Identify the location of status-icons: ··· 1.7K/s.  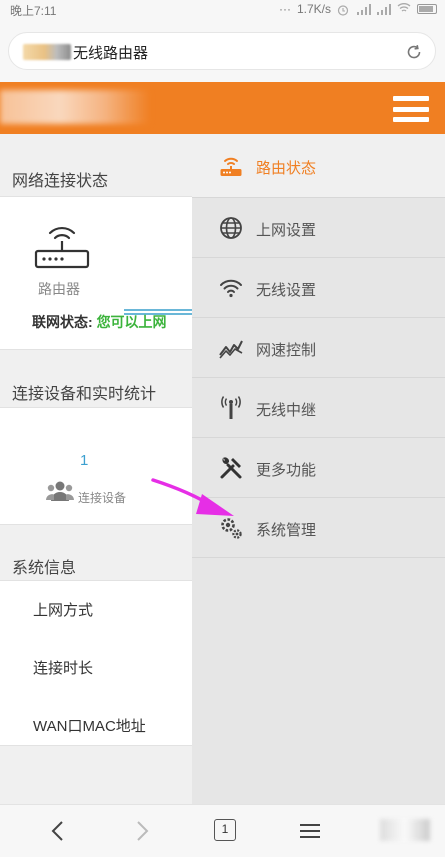
(358, 9).